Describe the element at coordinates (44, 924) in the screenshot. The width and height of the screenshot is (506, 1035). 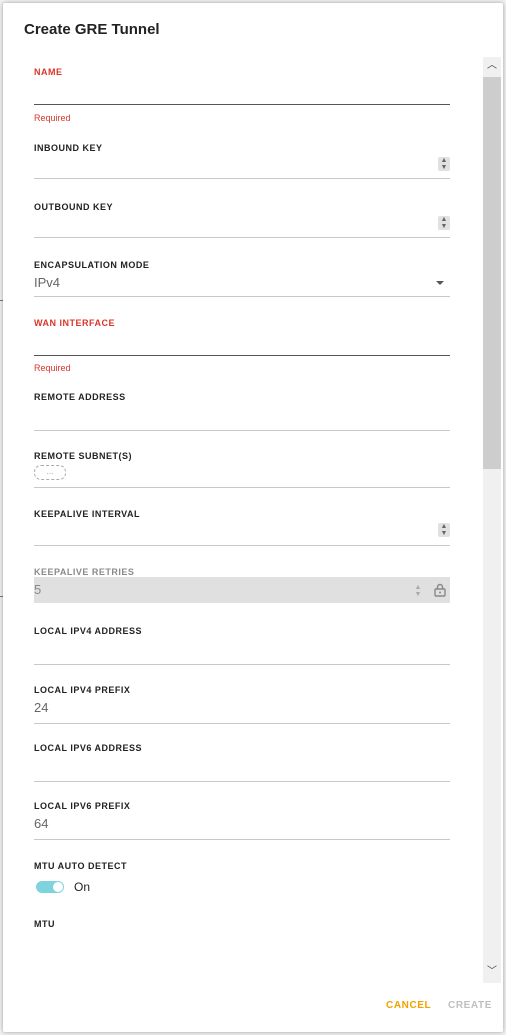
I see `mtu-label: MTU` at that location.